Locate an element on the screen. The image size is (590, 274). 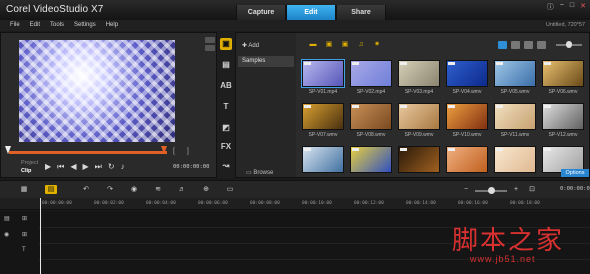
scrubber-track is located at coordinates (88, 152).